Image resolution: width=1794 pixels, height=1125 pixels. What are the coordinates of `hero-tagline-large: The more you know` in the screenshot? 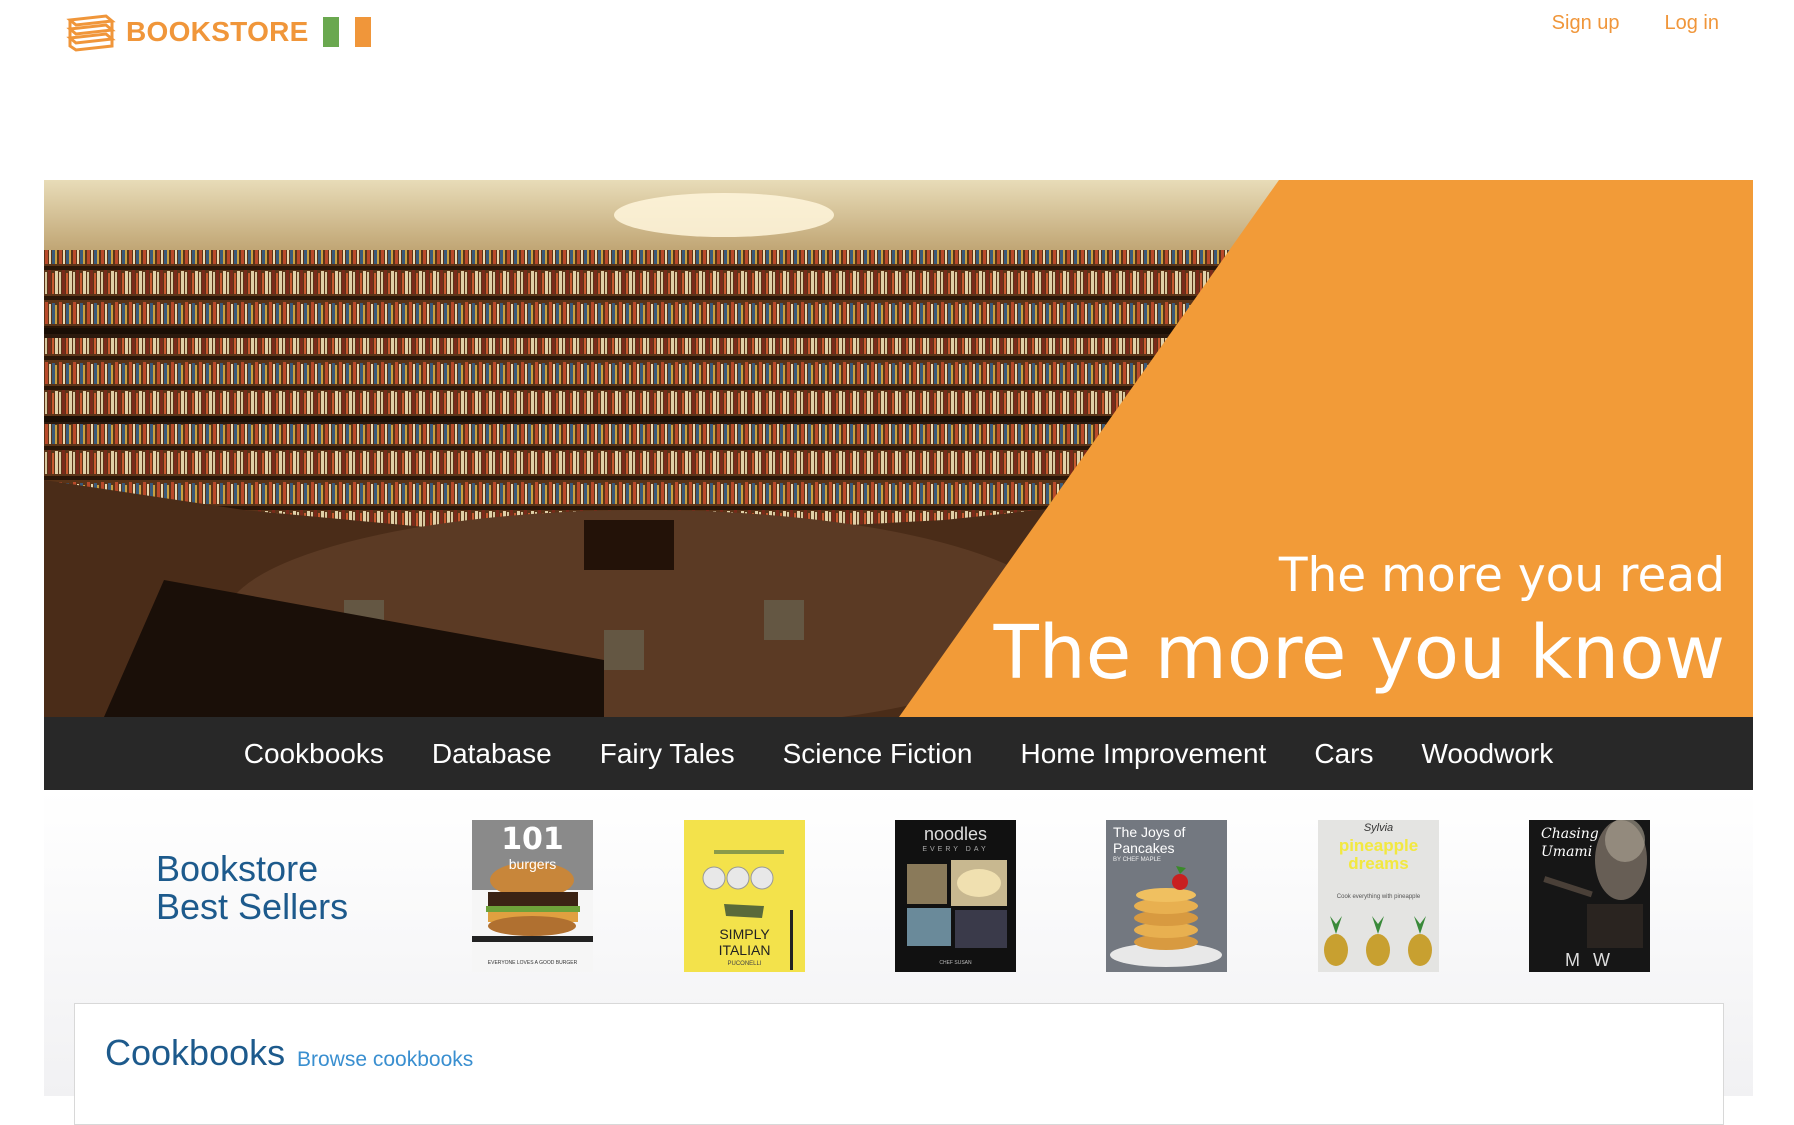 It's located at (1359, 653).